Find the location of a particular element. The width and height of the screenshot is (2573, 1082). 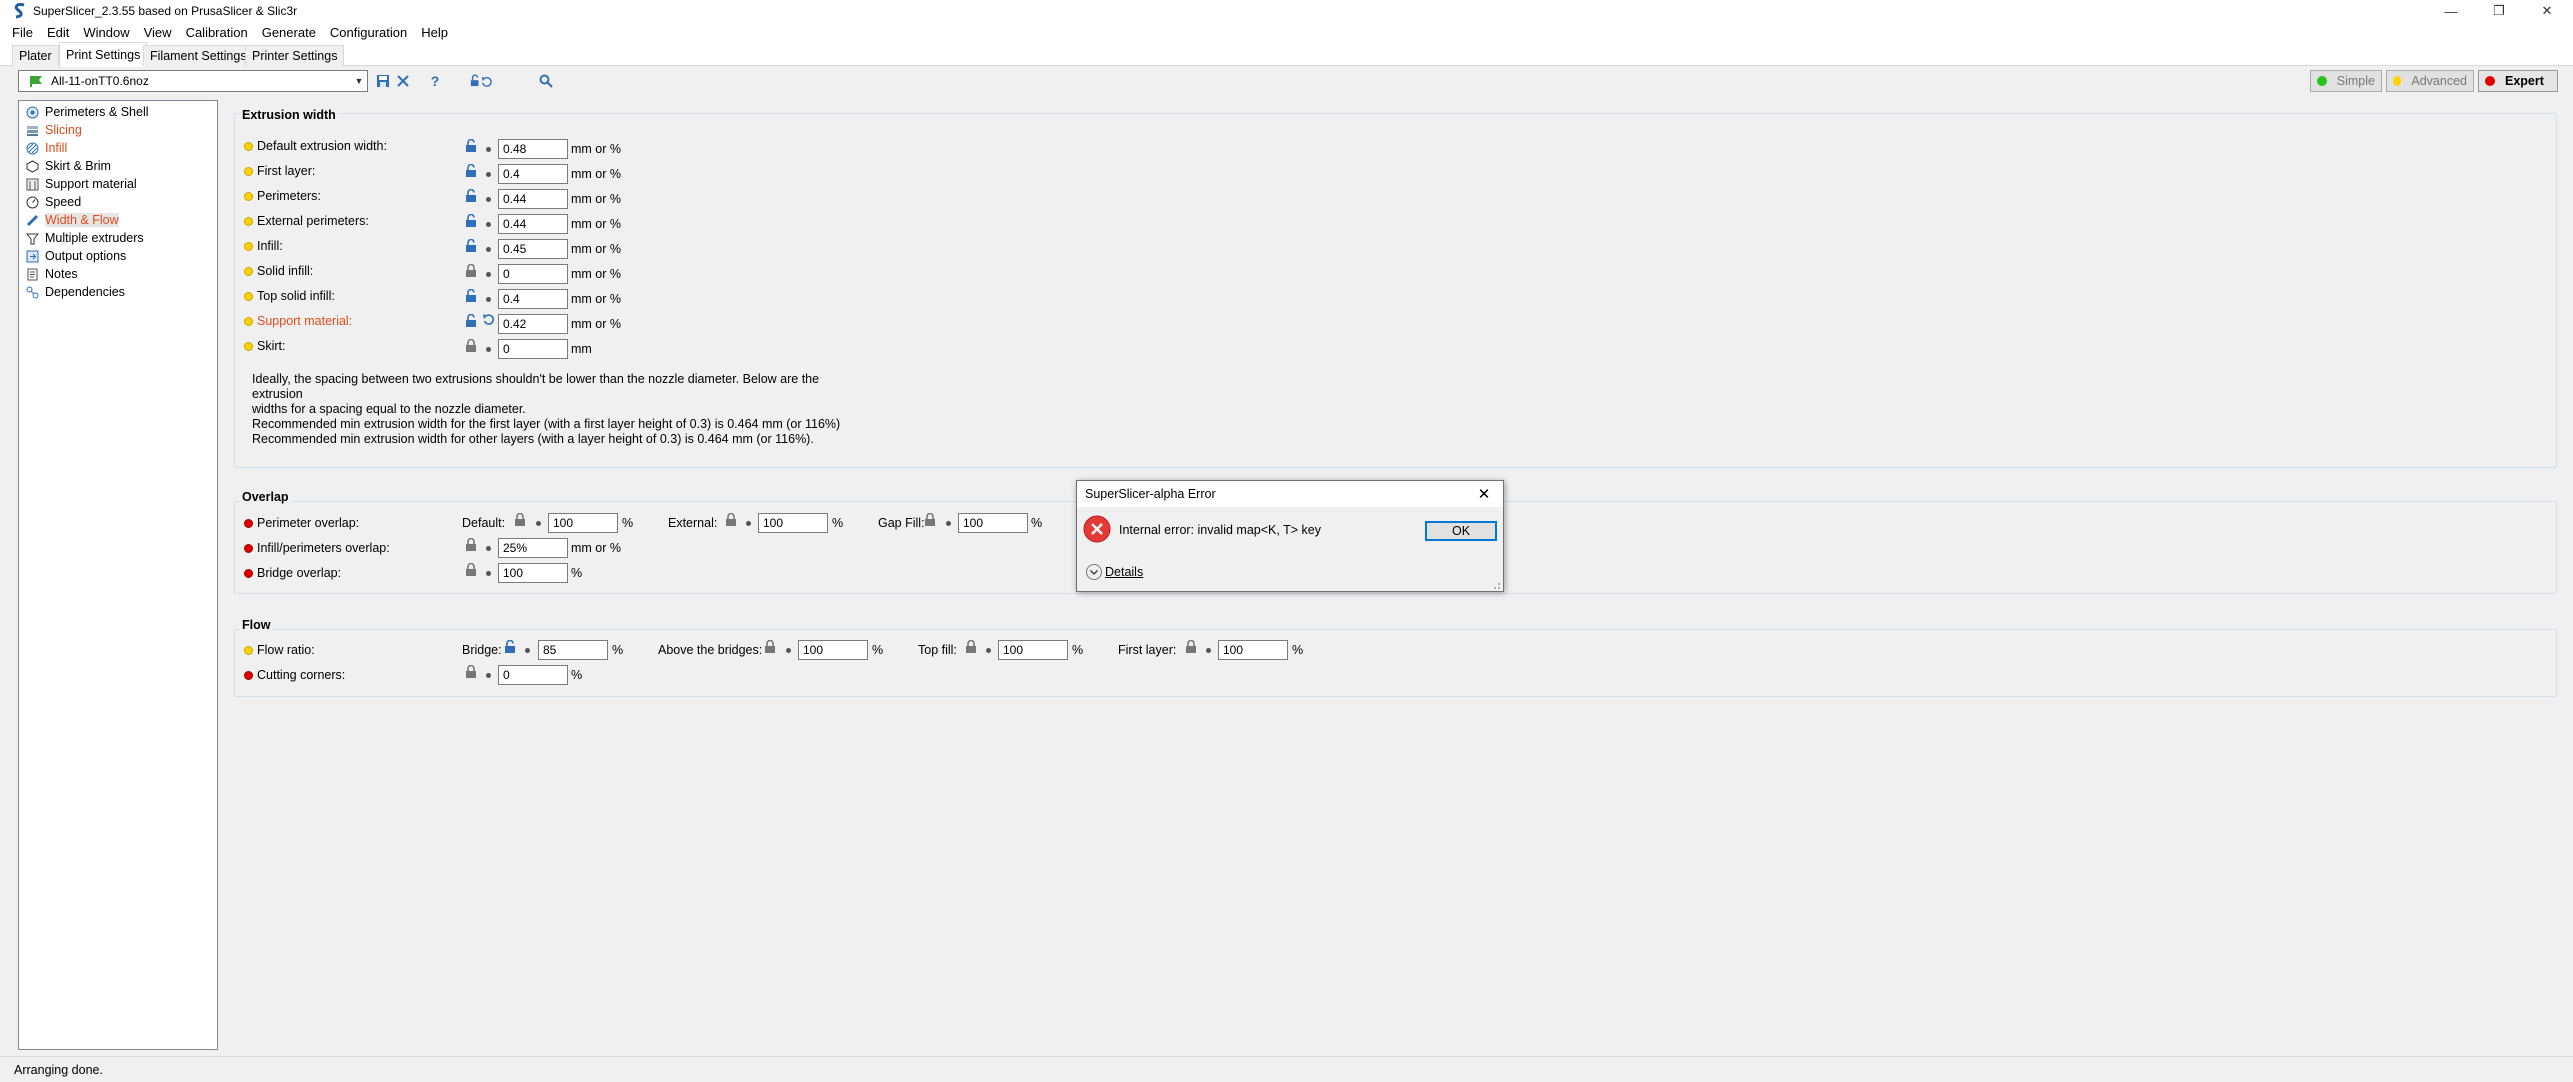

menu-view: View is located at coordinates (158, 32).